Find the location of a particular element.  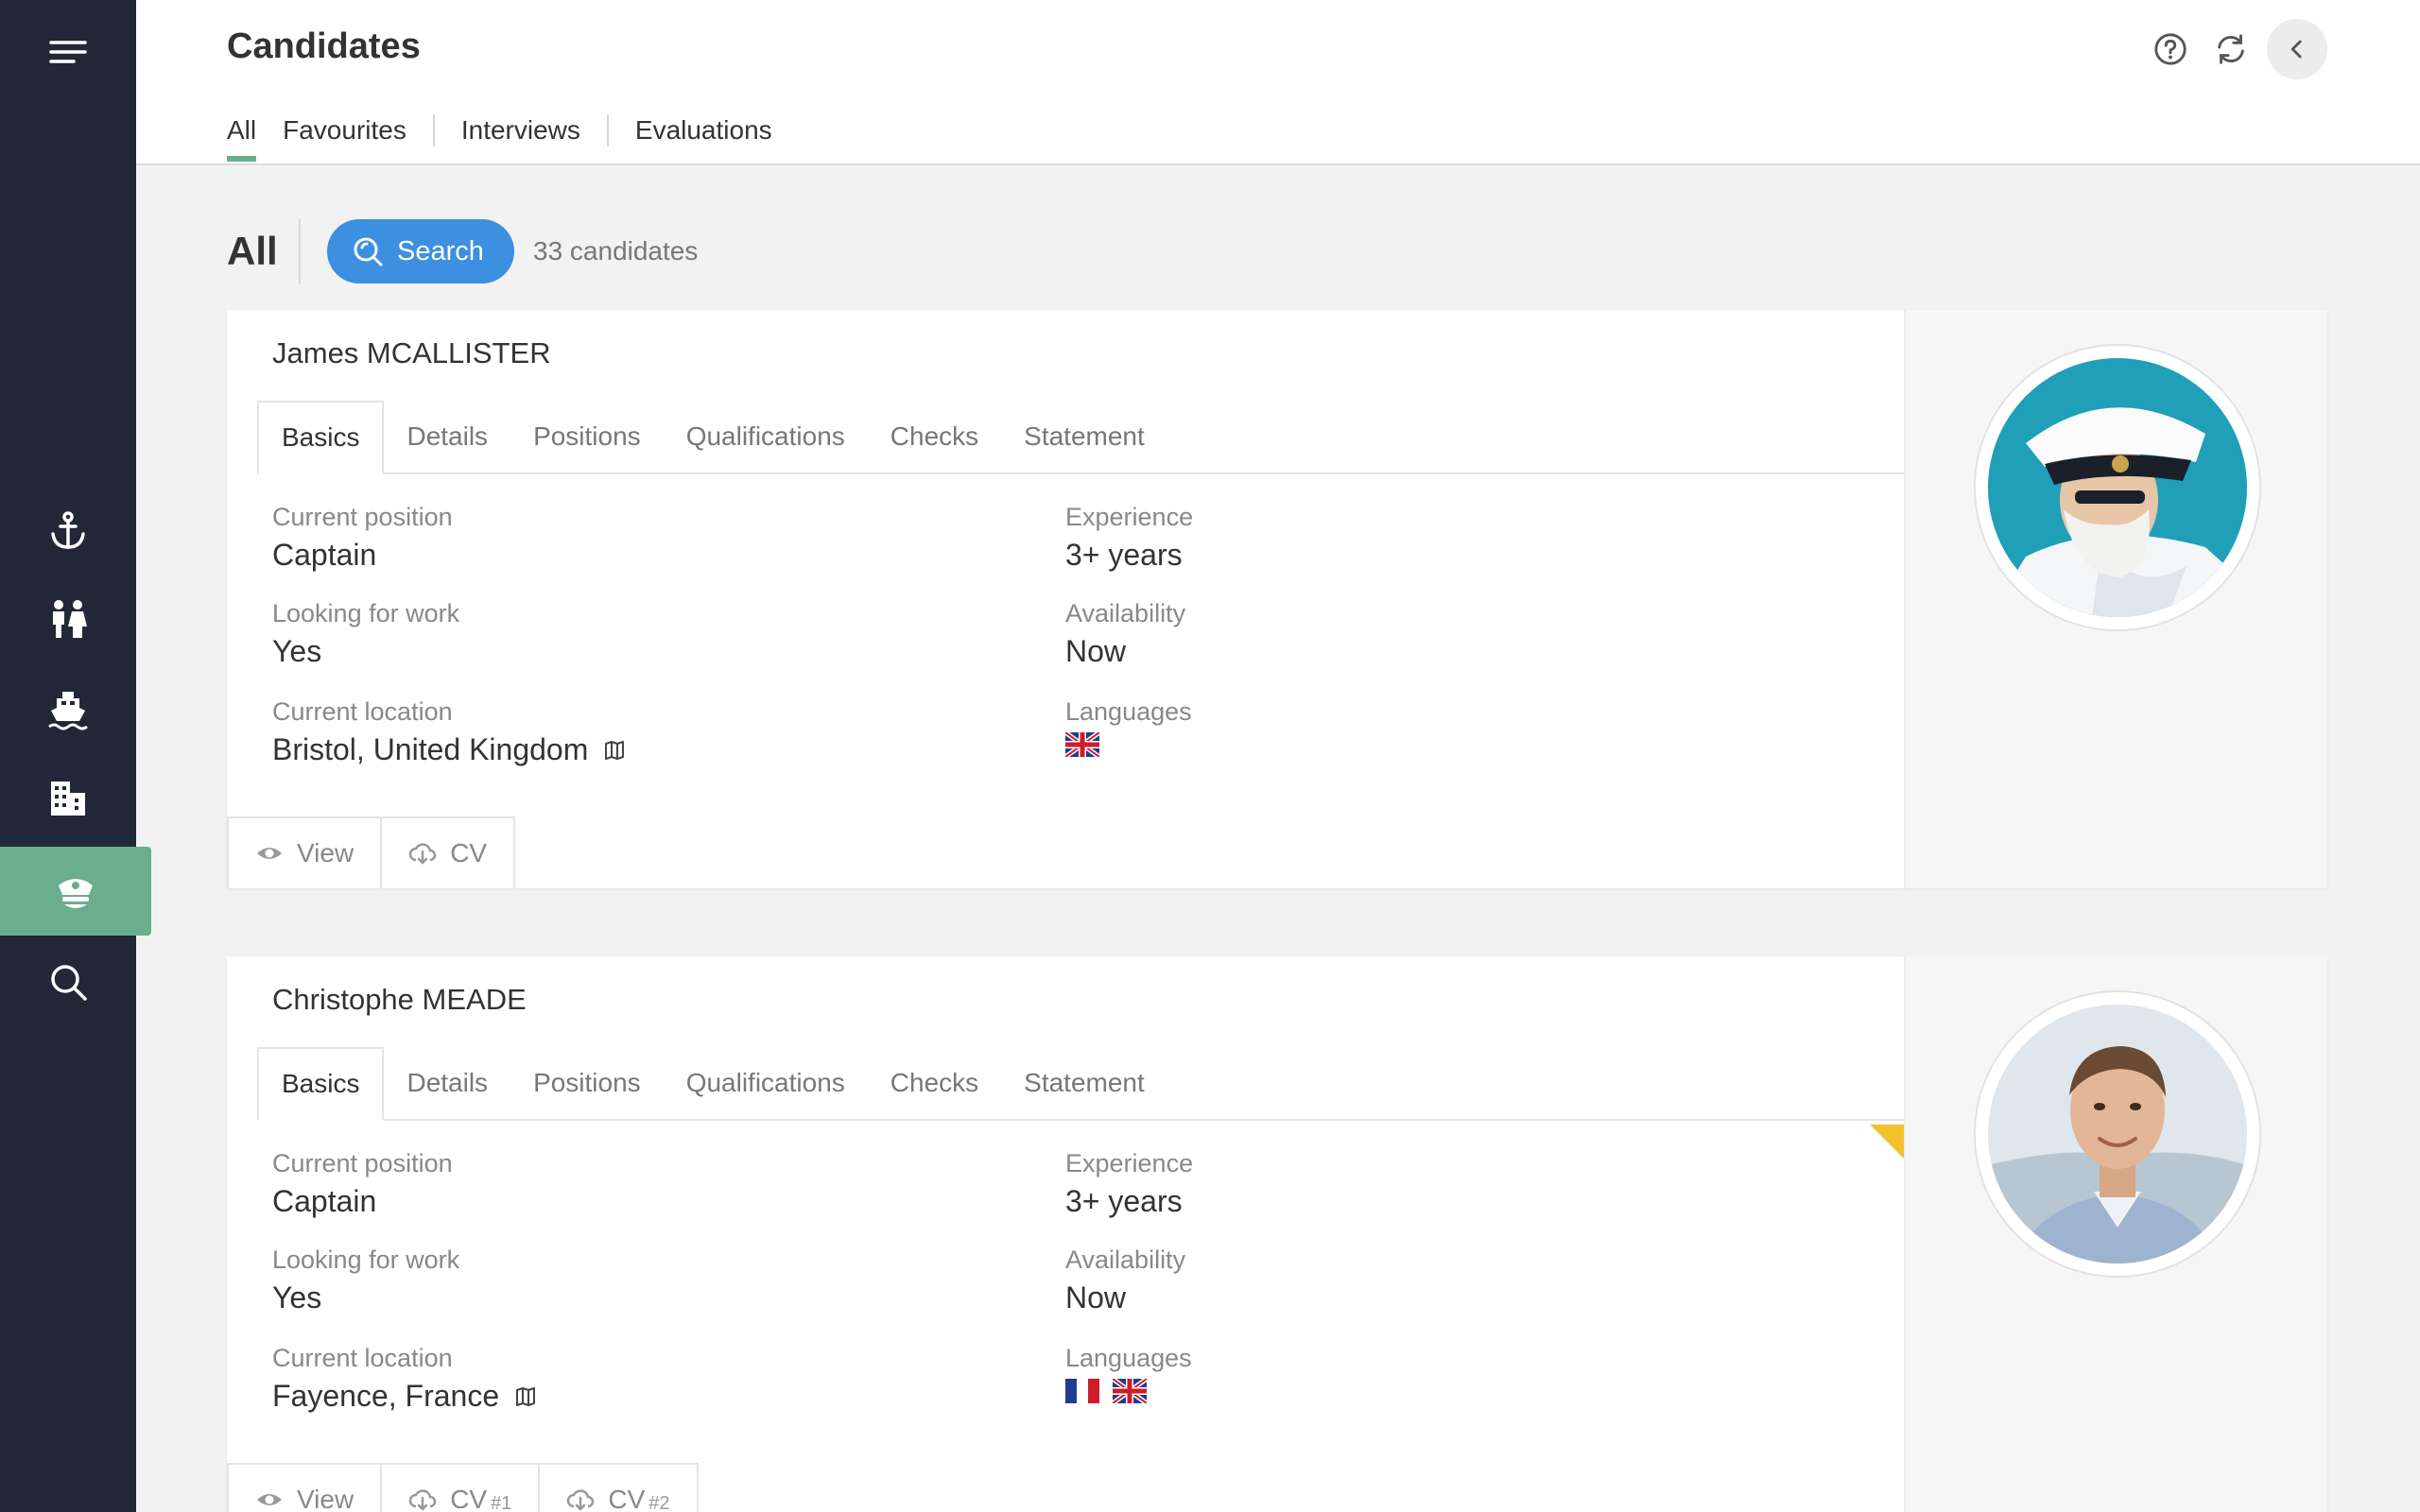

sidebar-item-crew is located at coordinates (68, 619).